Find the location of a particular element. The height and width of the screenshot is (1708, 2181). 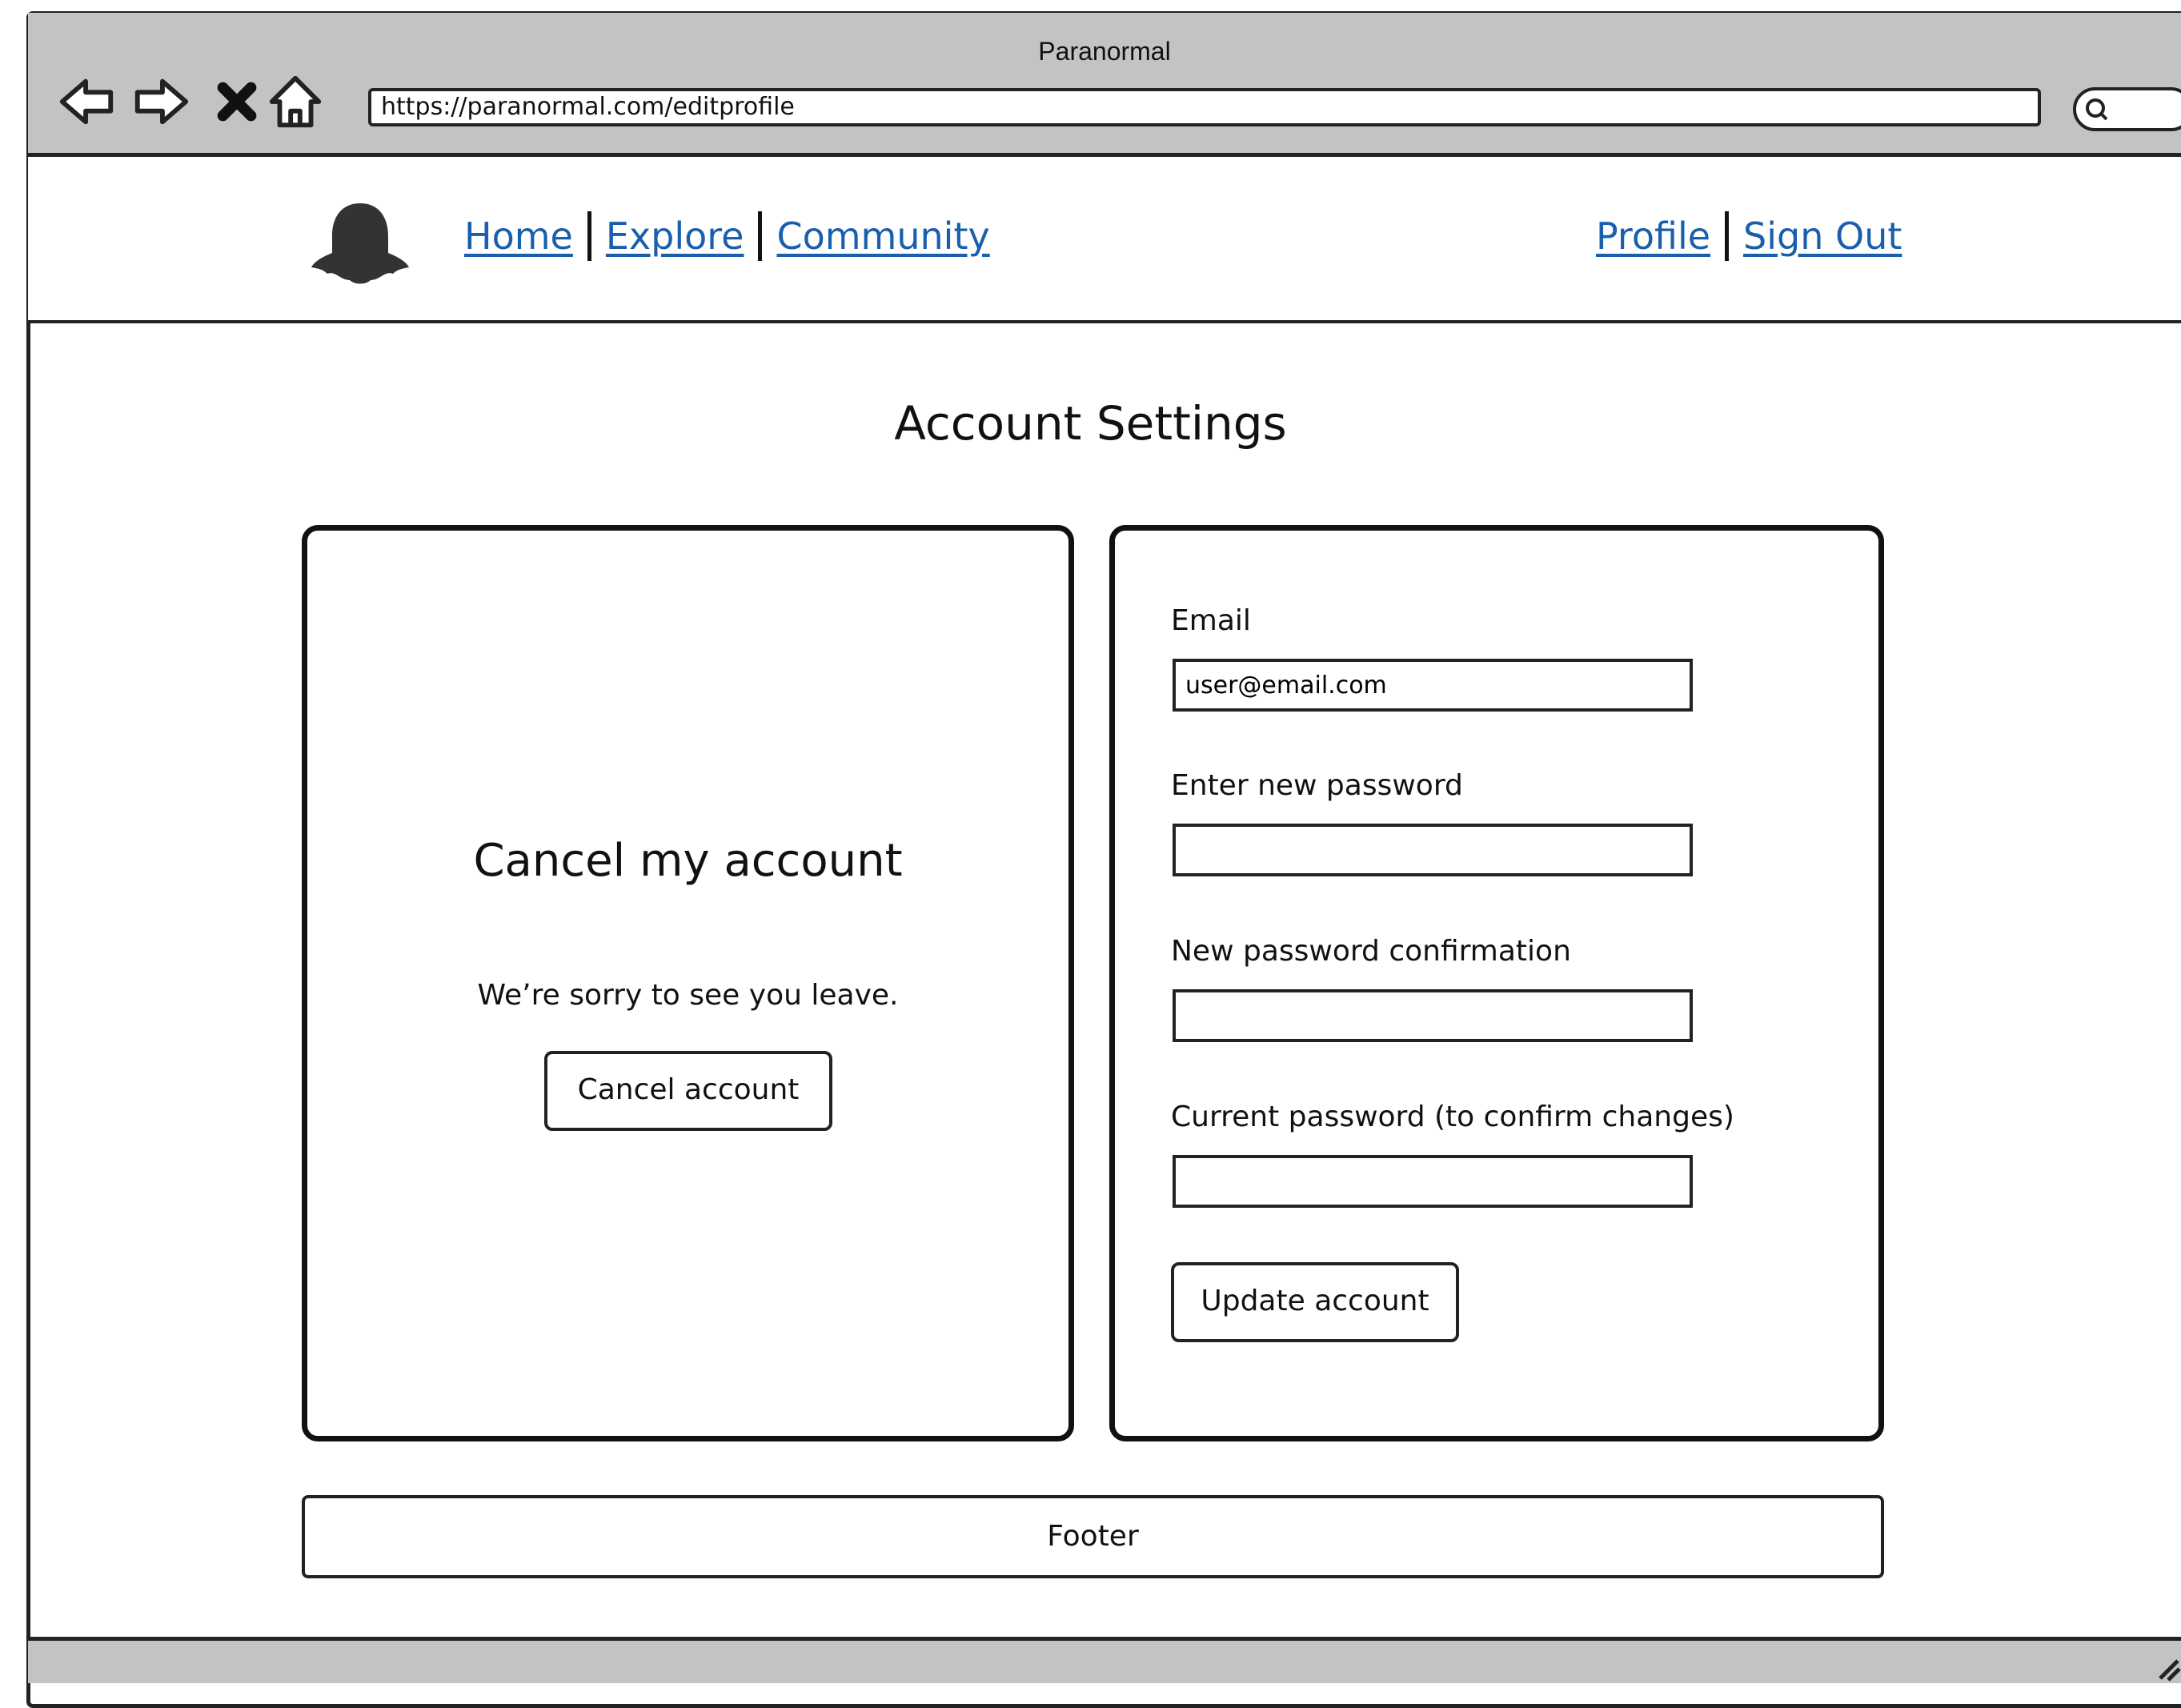

update-account-button: Update account is located at coordinates (1315, 1302).